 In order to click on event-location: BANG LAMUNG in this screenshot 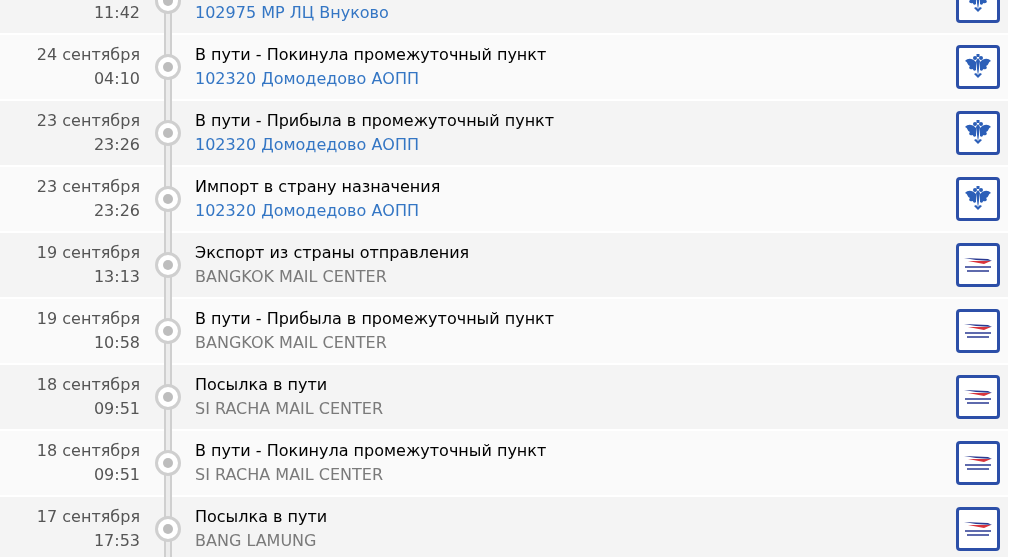, I will do `click(256, 541)`.